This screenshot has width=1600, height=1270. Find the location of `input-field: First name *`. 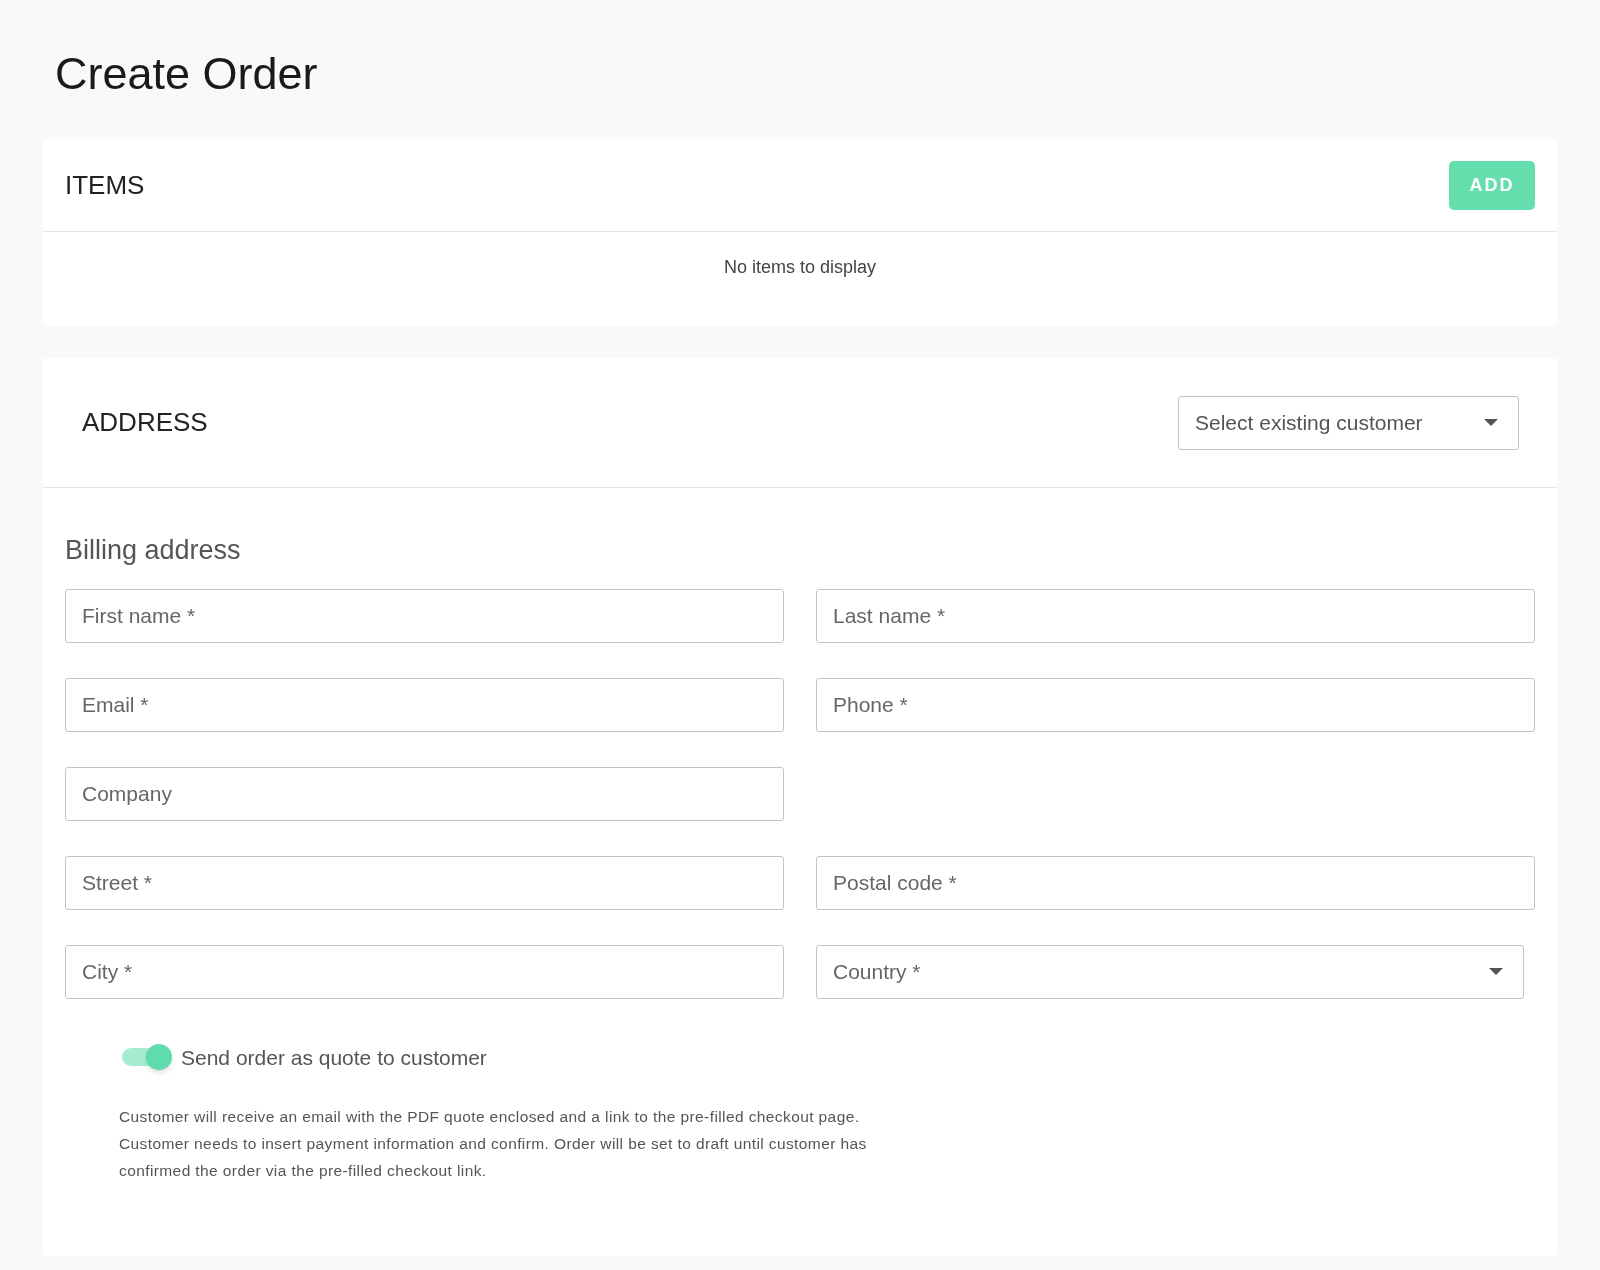

input-field: First name * is located at coordinates (424, 615).